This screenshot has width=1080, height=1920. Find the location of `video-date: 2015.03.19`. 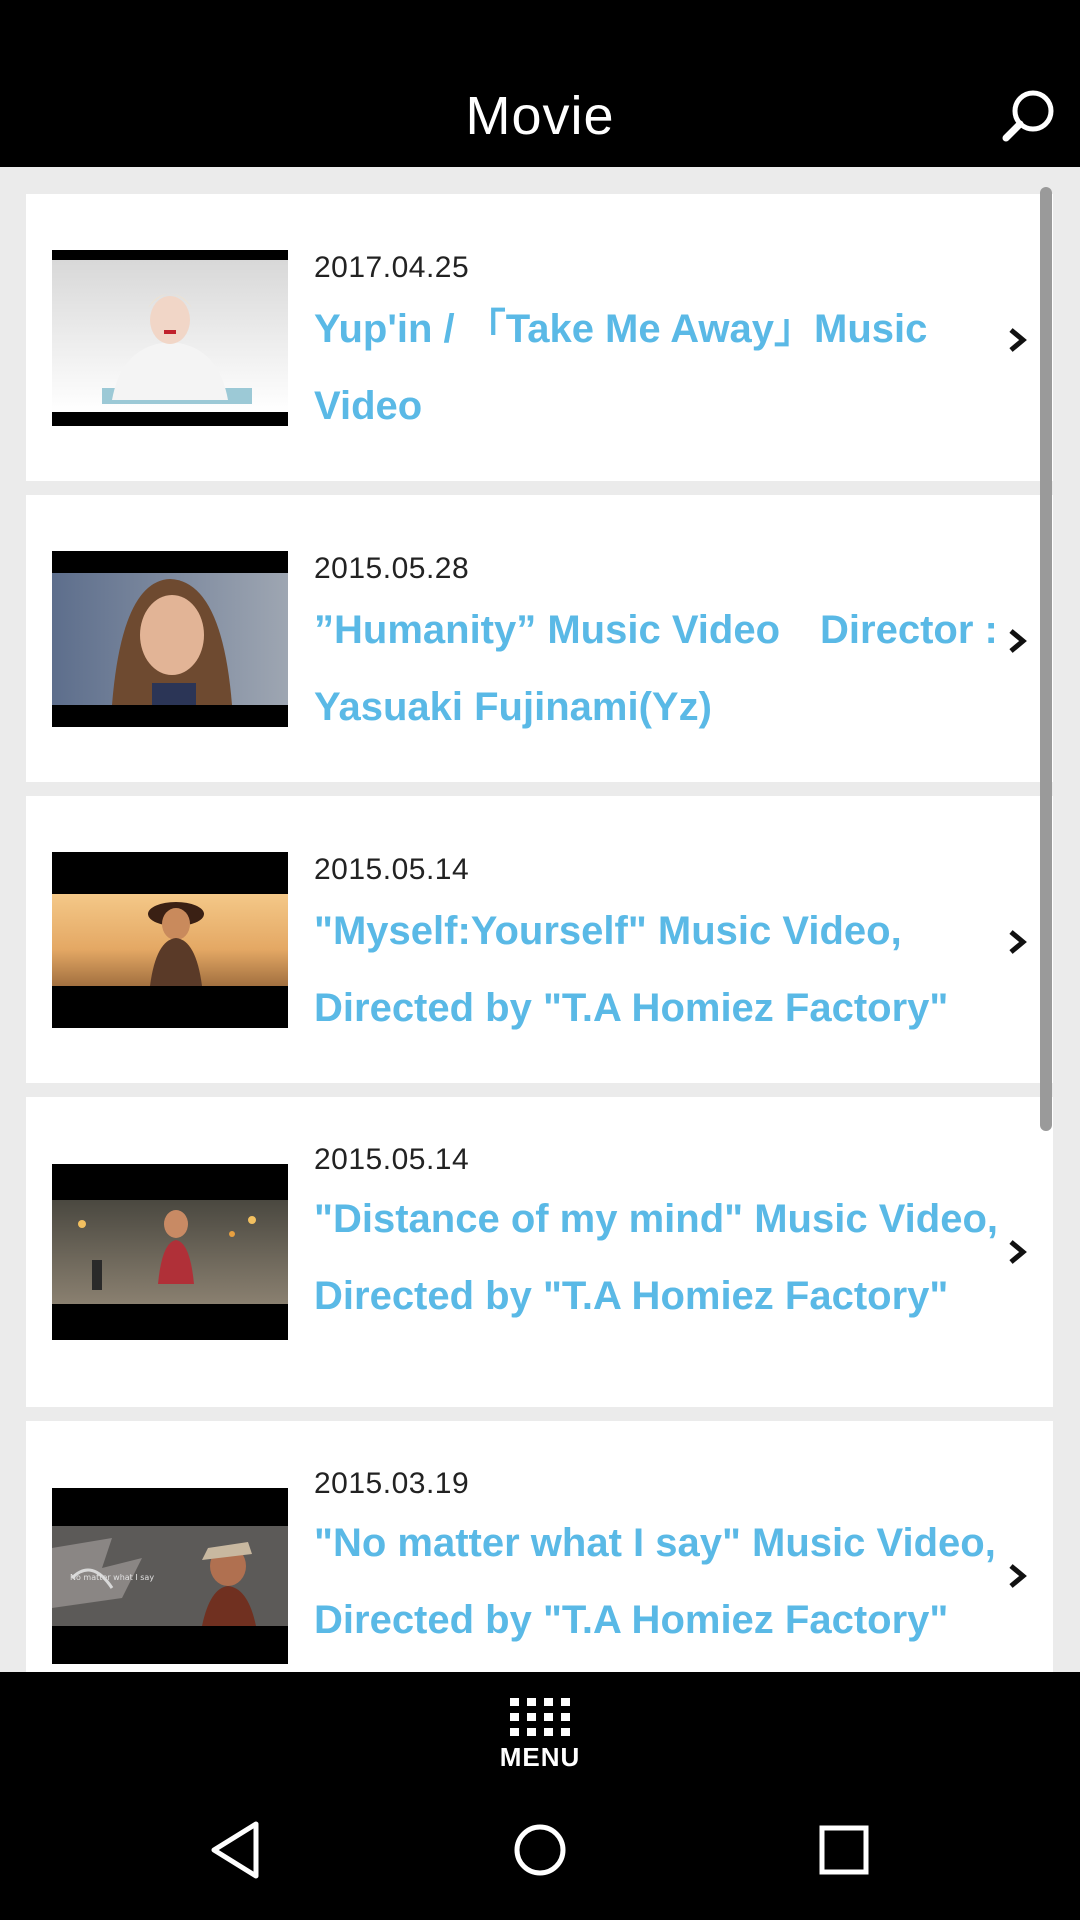

video-date: 2015.03.19 is located at coordinates (392, 1483).